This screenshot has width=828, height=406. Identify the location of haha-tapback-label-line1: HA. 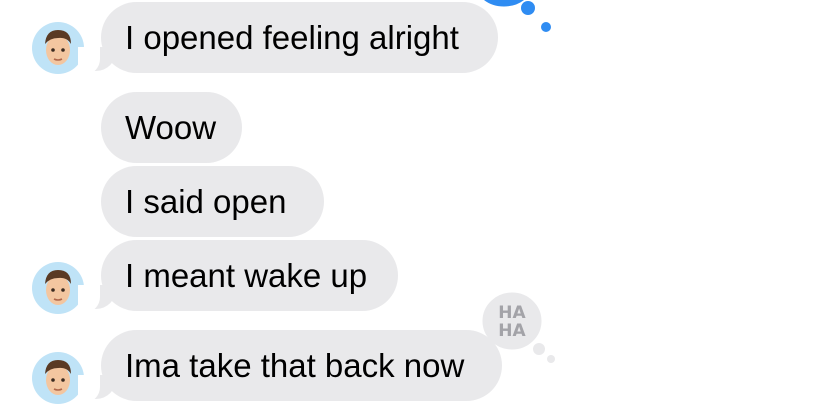
(512, 313).